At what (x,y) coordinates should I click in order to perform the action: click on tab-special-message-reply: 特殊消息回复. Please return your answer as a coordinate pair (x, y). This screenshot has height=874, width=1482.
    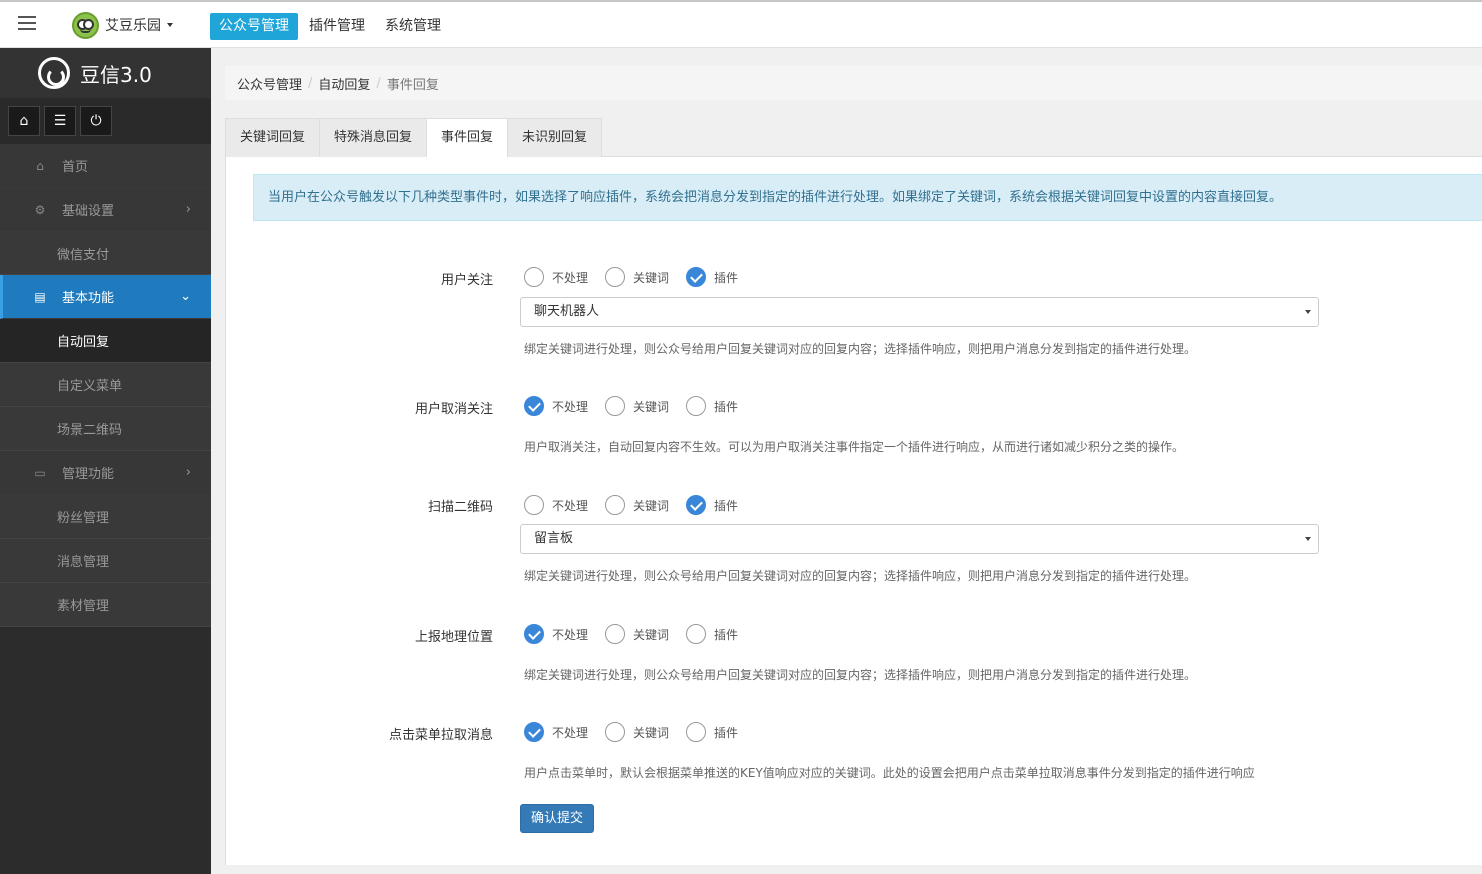
    Looking at the image, I should click on (373, 137).